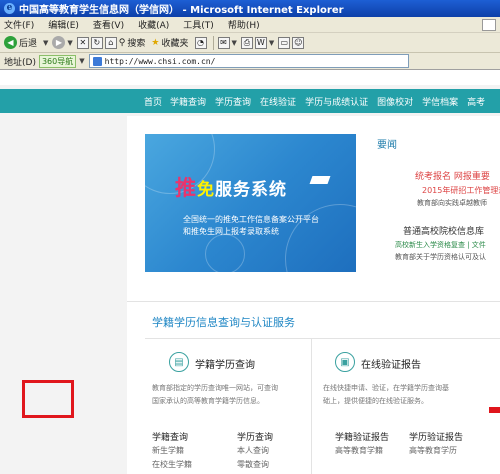 This screenshot has height=474, width=500. What do you see at coordinates (440, 101) in the screenshot?
I see `nav-xuexin-archive: 学信档案` at bounding box center [440, 101].